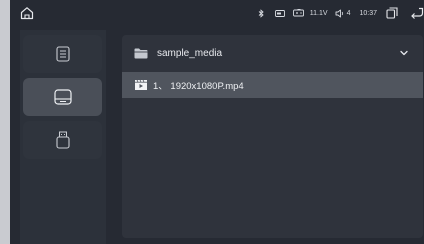  I want to click on voltage-readout: 11.1V, so click(318, 13).